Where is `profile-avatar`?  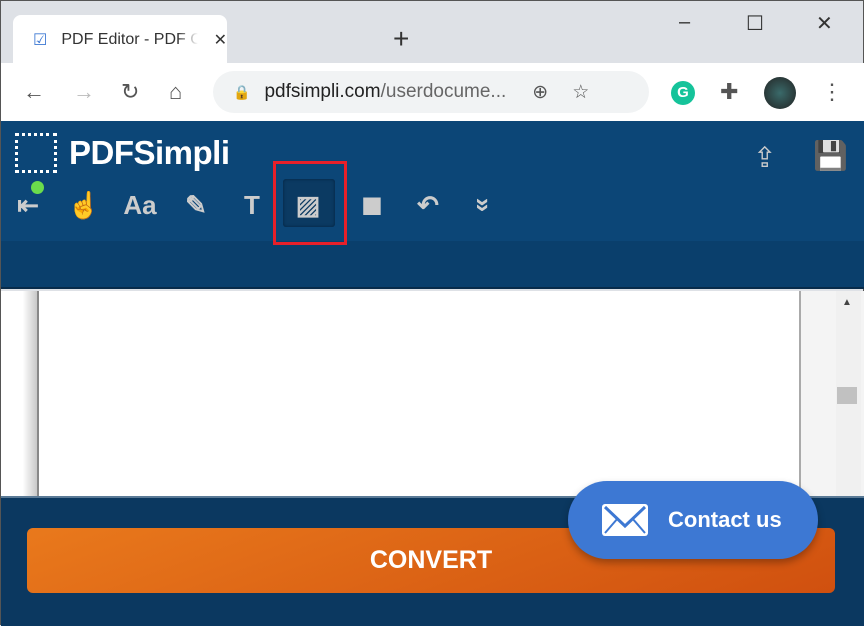 profile-avatar is located at coordinates (780, 93).